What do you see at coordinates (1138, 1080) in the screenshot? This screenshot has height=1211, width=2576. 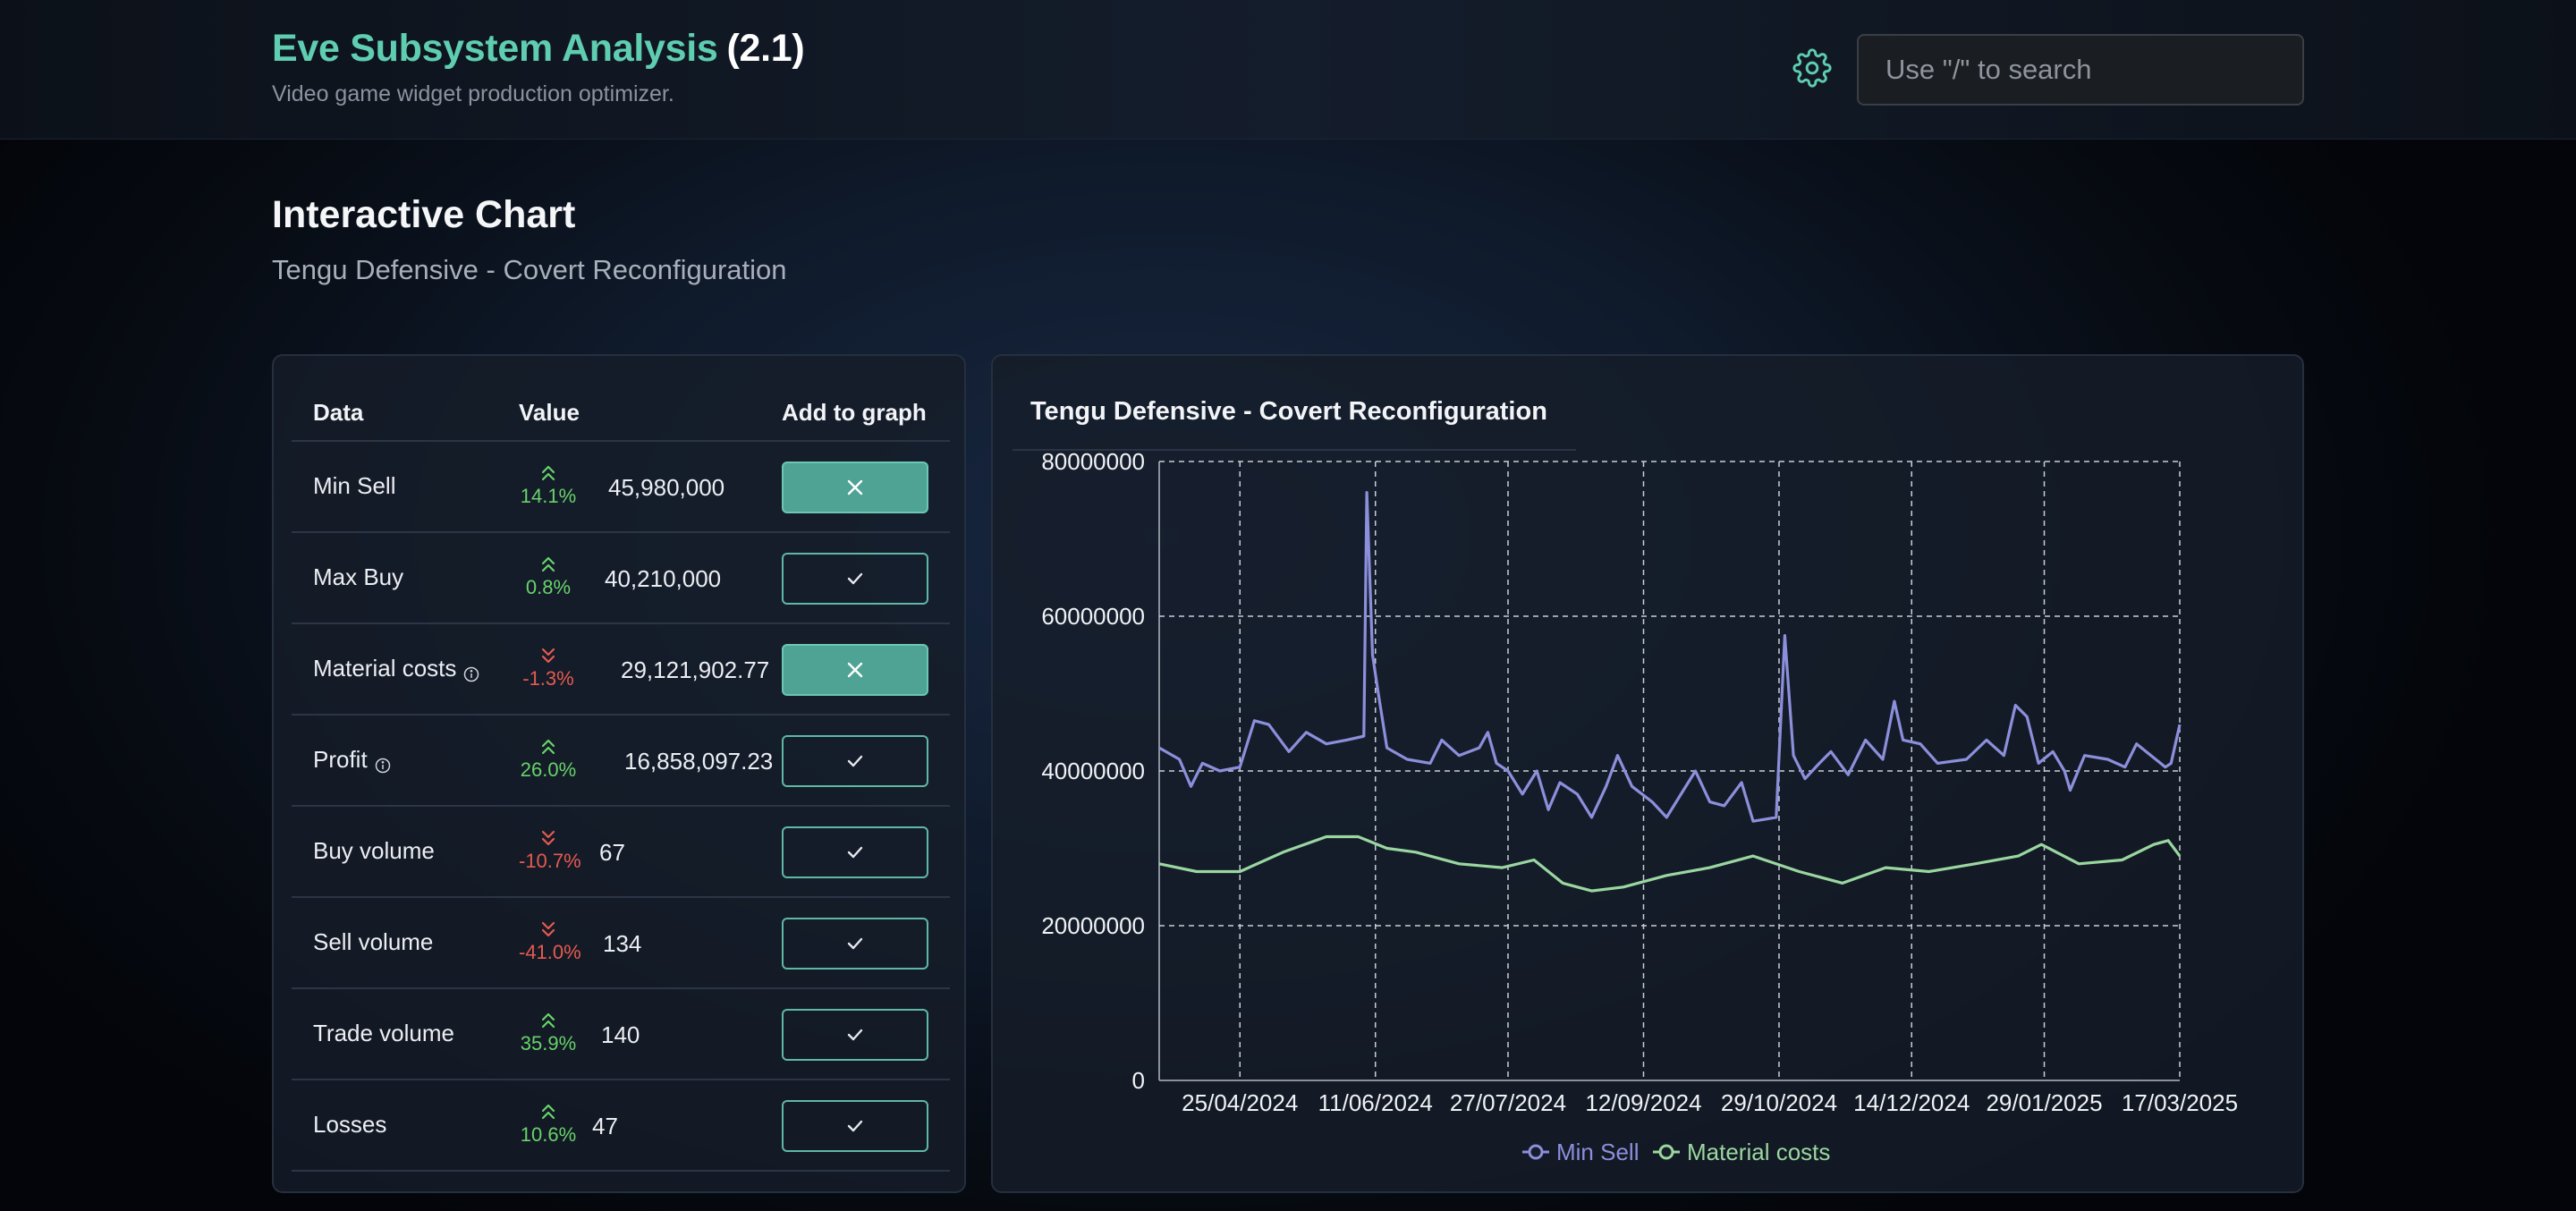 I see `y-tick-label: 0` at bounding box center [1138, 1080].